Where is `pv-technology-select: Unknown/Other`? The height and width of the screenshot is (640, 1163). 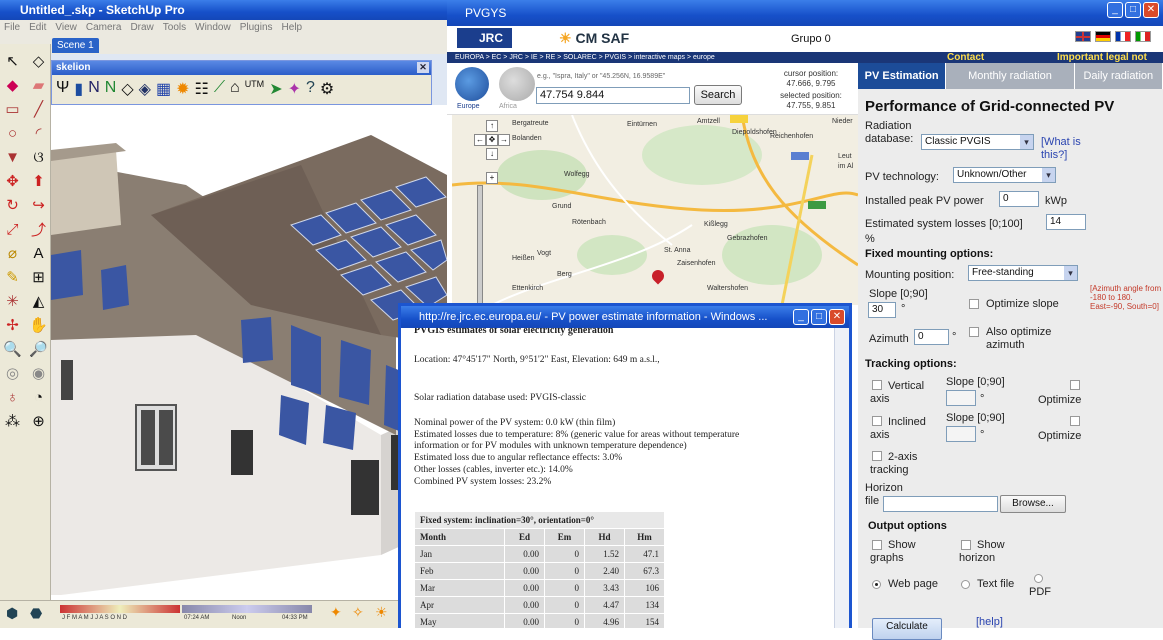
pv-technology-select: Unknown/Other is located at coordinates (1004, 175).